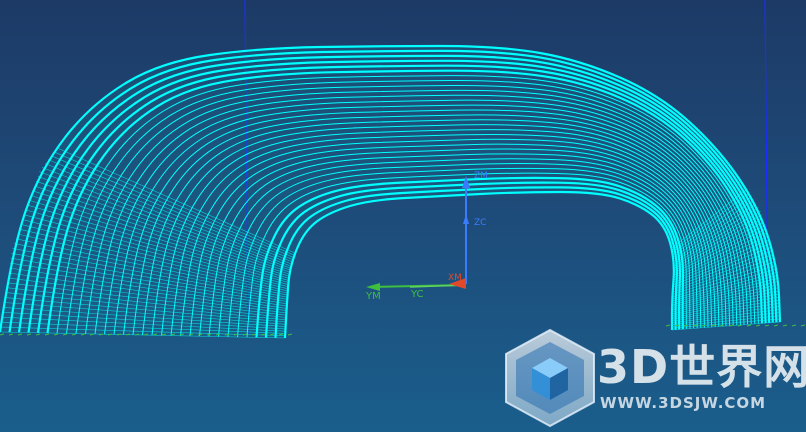 This screenshot has width=806, height=432. I want to click on y-axis-arrow, so click(373, 287).